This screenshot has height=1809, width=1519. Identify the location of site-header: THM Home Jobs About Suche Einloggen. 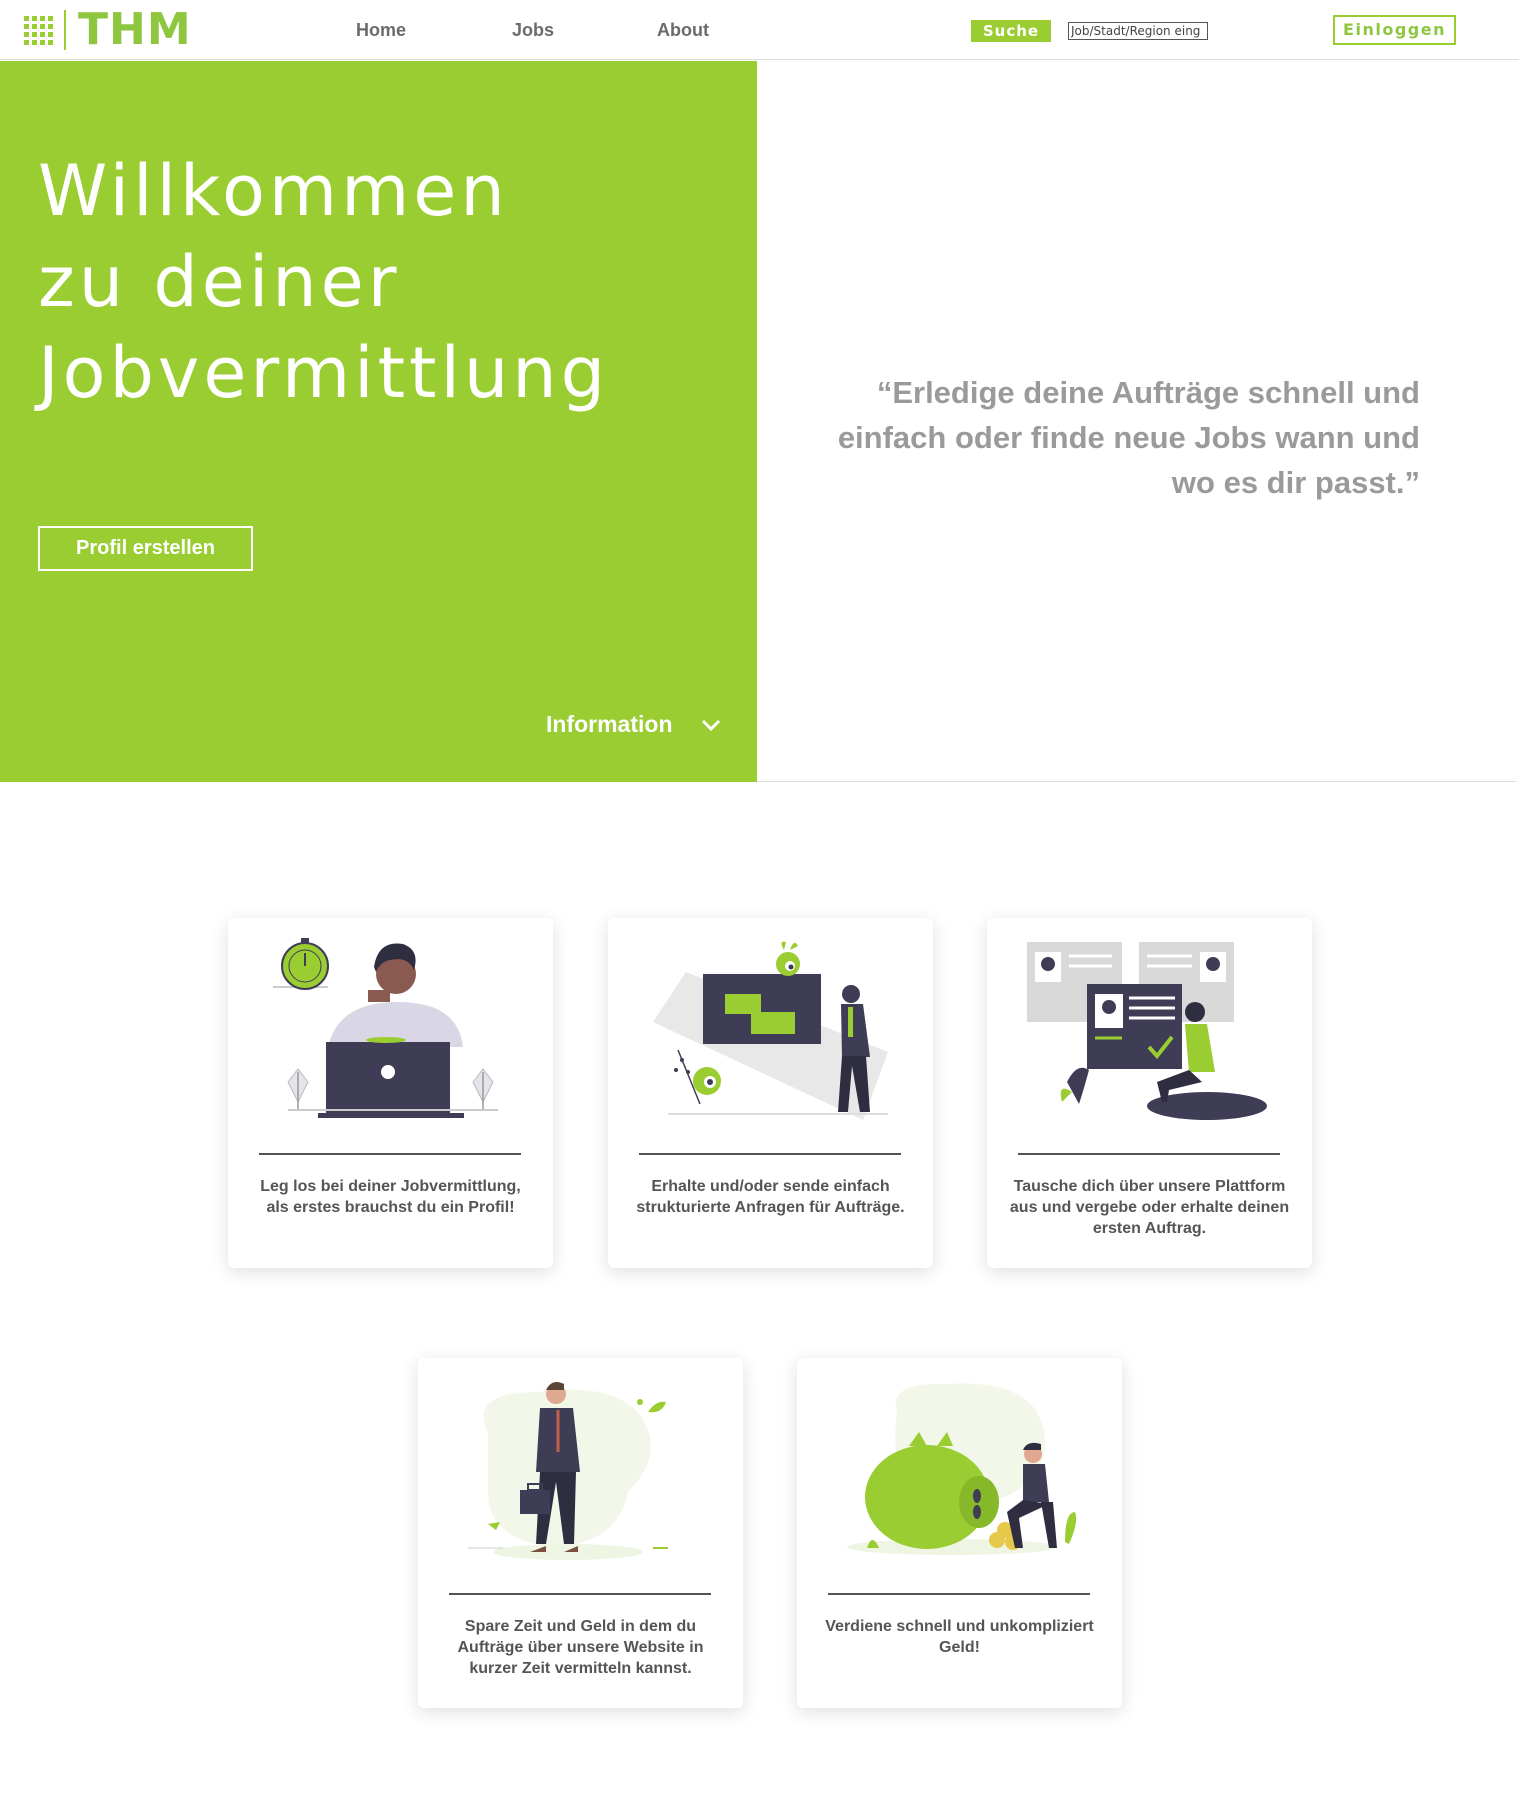
(759, 30).